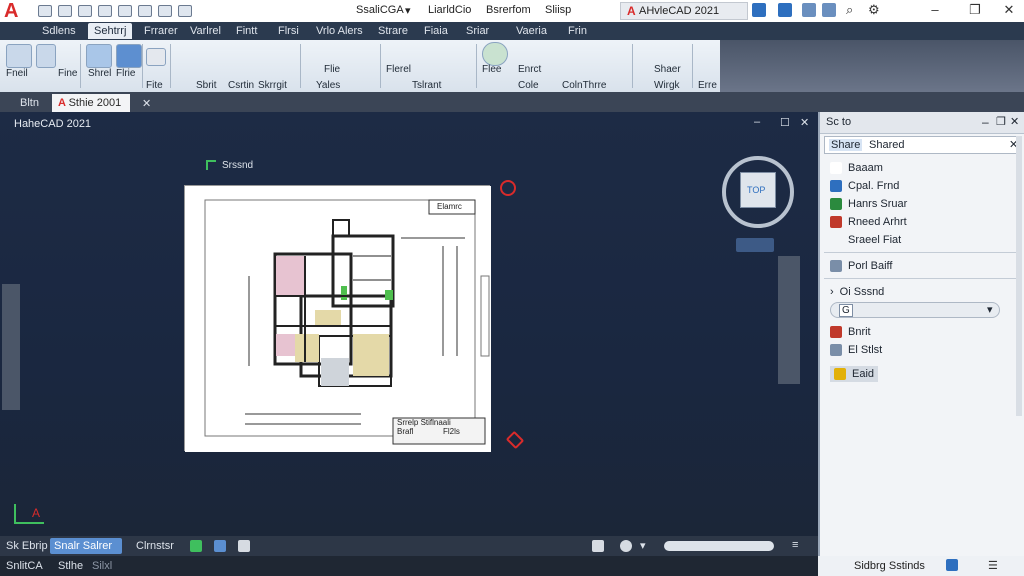 The width and height of the screenshot is (1024, 576). What do you see at coordinates (857, 292) in the screenshot?
I see `list-item: › Oi Sssnd` at bounding box center [857, 292].